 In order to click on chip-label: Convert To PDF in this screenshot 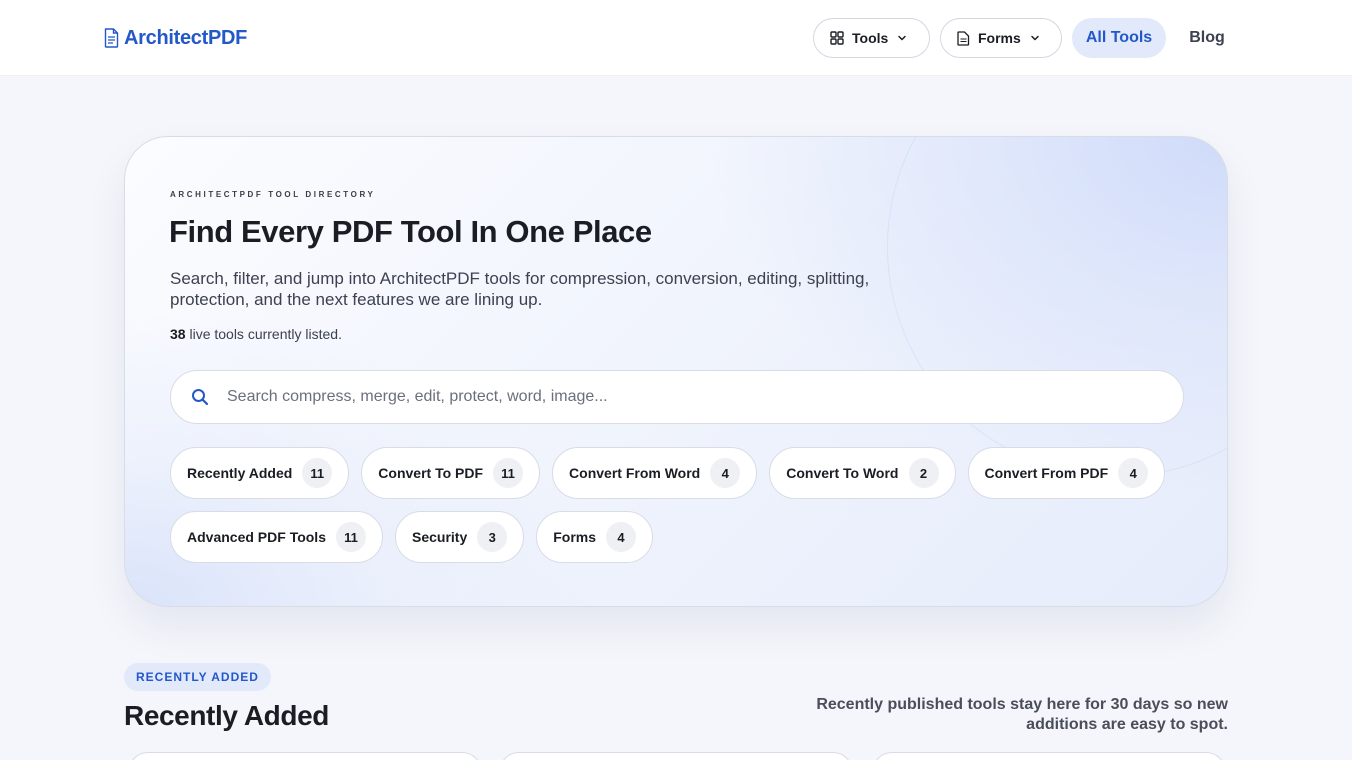, I will do `click(431, 473)`.